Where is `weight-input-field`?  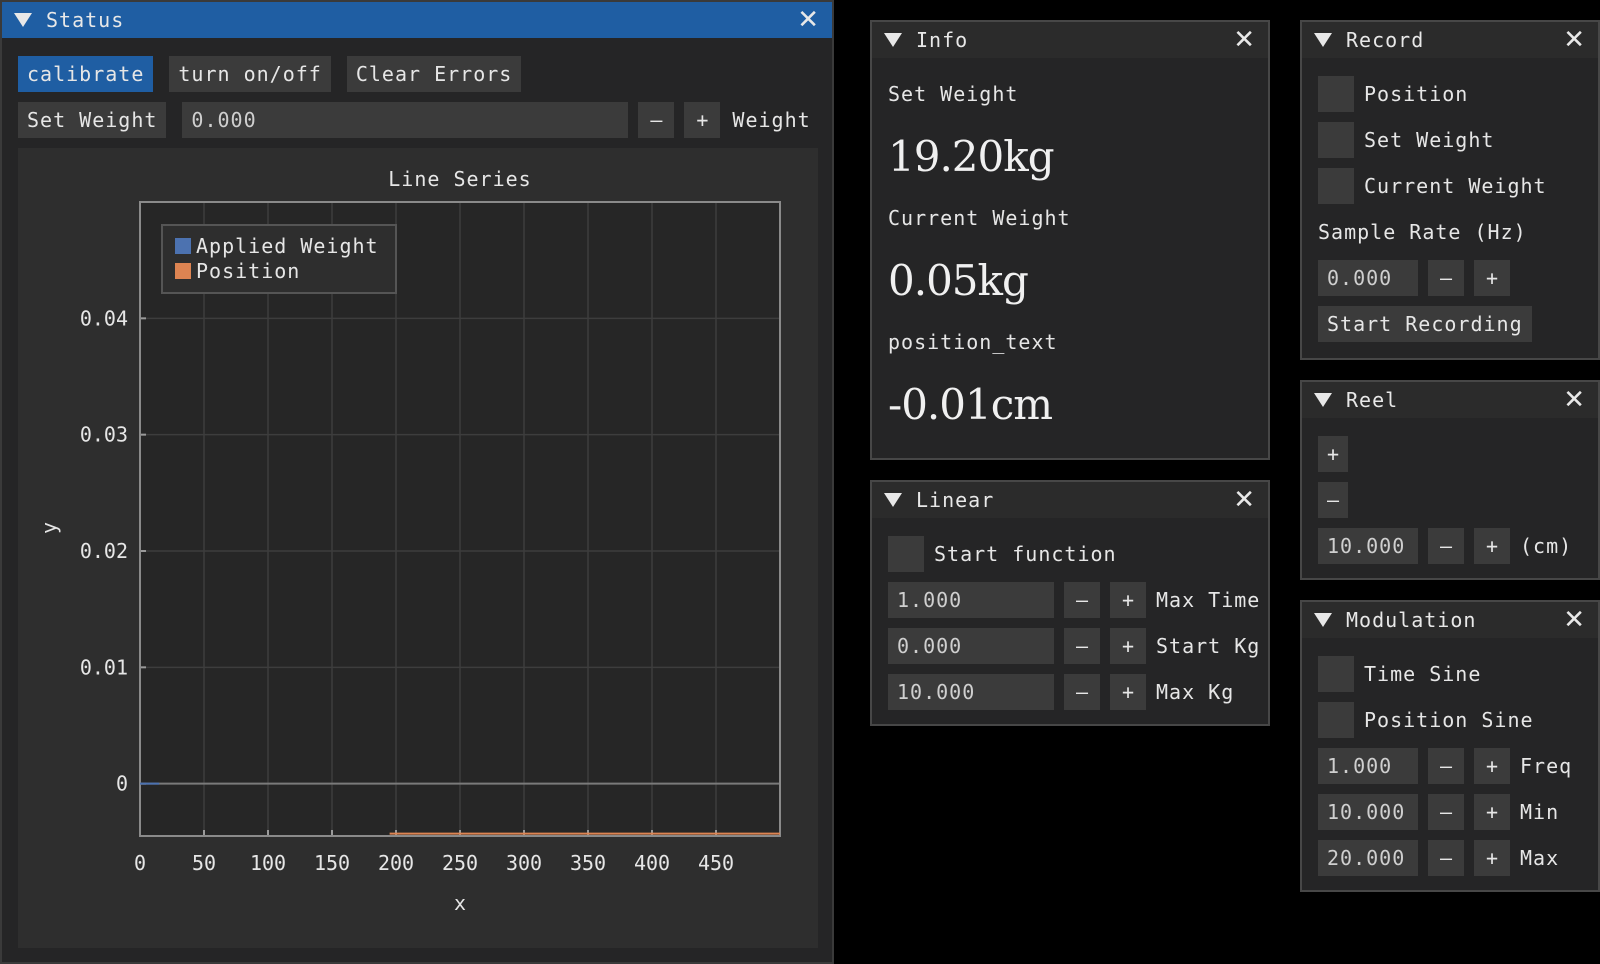 weight-input-field is located at coordinates (405, 120).